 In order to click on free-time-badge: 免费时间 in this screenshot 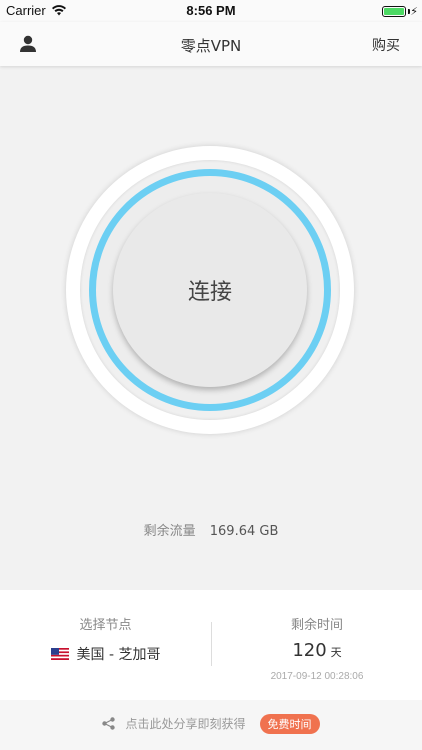, I will do `click(289, 724)`.